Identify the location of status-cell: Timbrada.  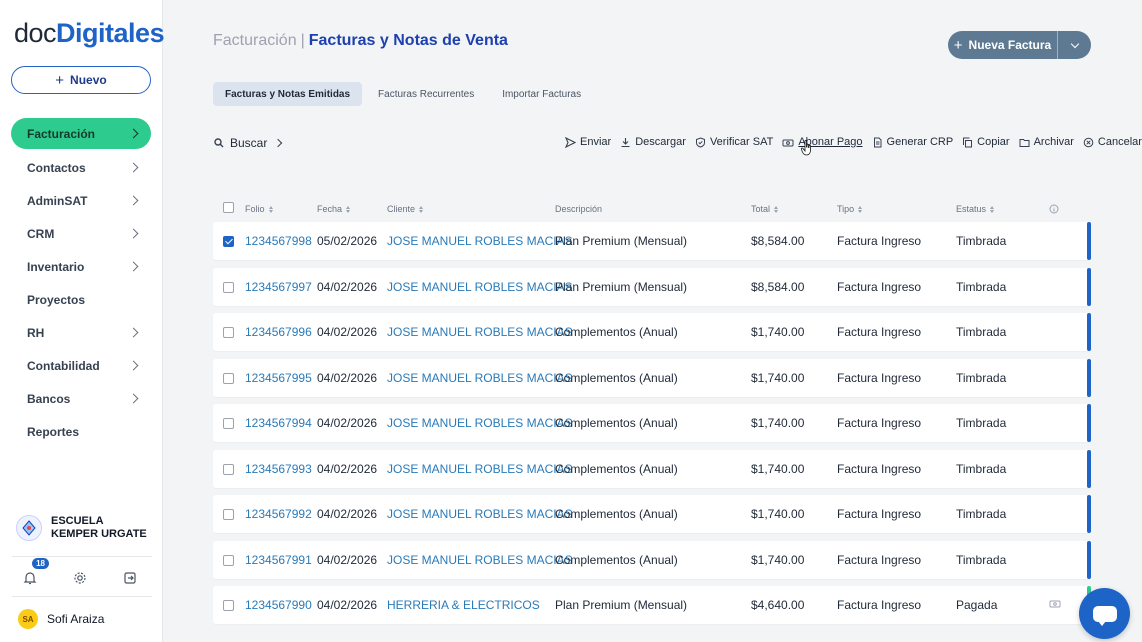
(981, 286).